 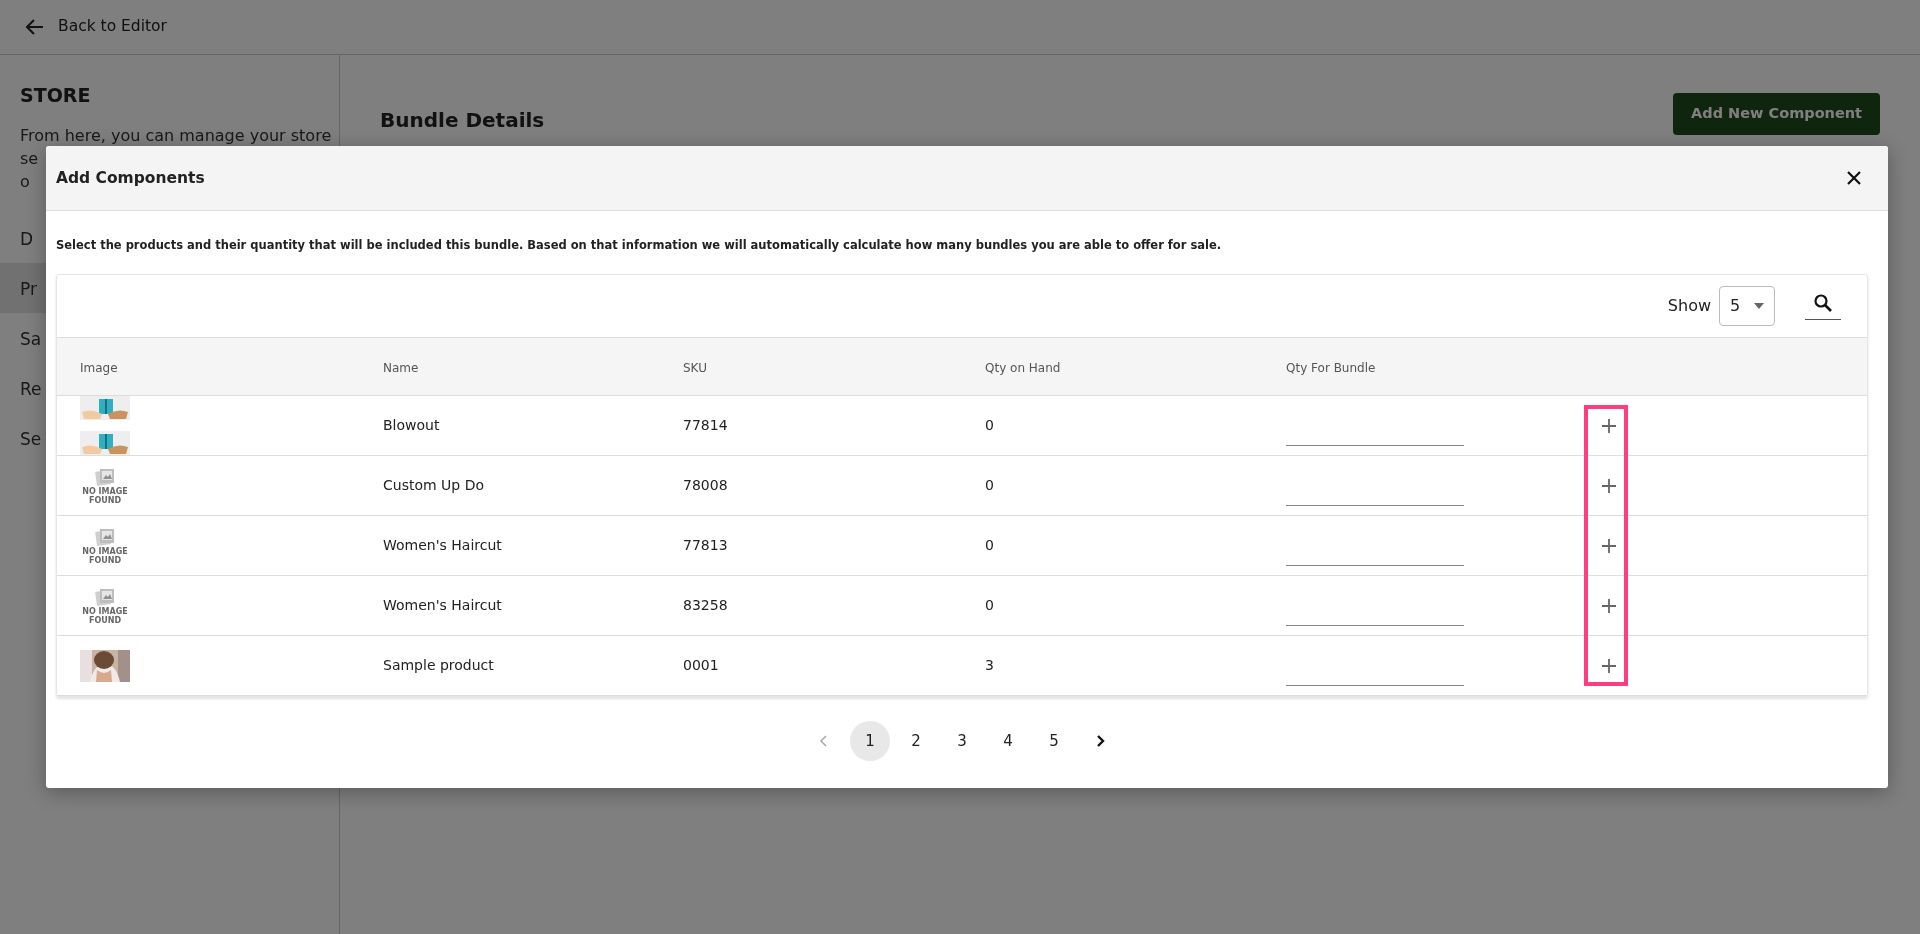 What do you see at coordinates (438, 665) in the screenshot?
I see `table-cell: Sample product` at bounding box center [438, 665].